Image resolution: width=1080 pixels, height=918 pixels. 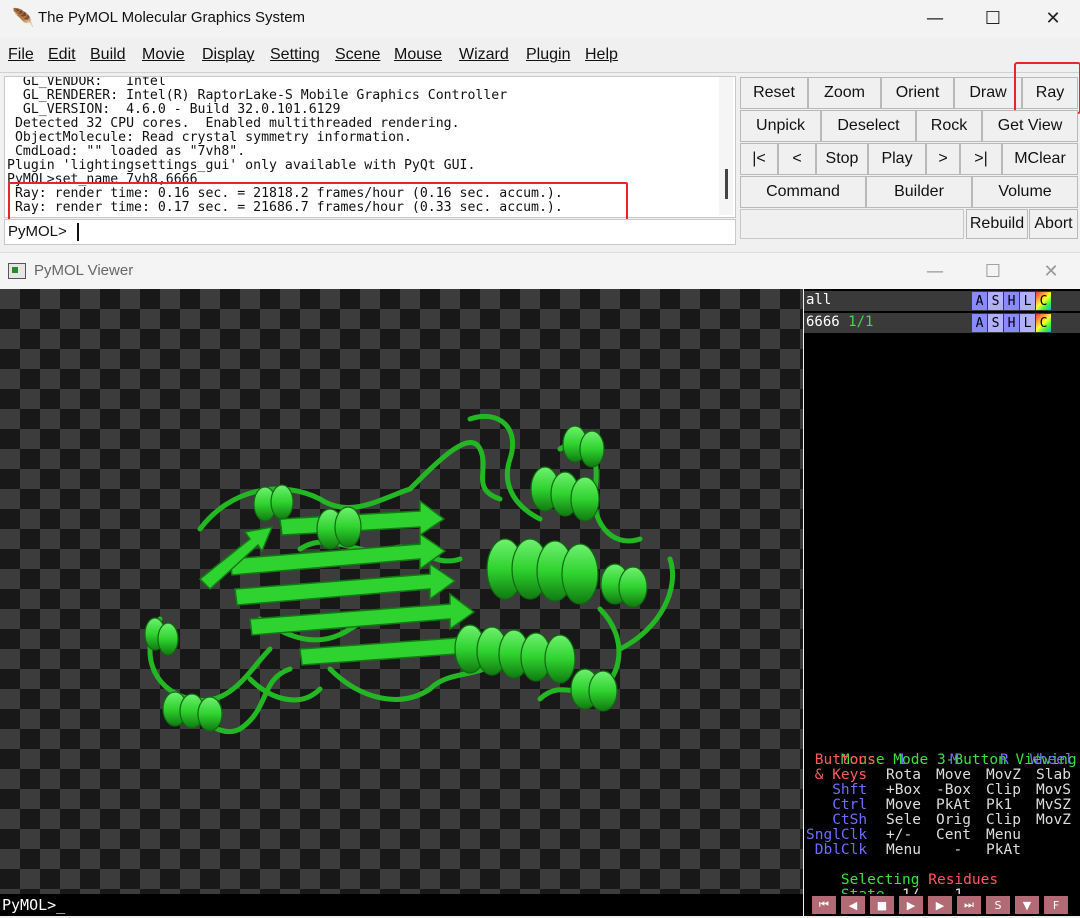 I want to click on modifier-keys: & Keys, so click(x=837, y=775).